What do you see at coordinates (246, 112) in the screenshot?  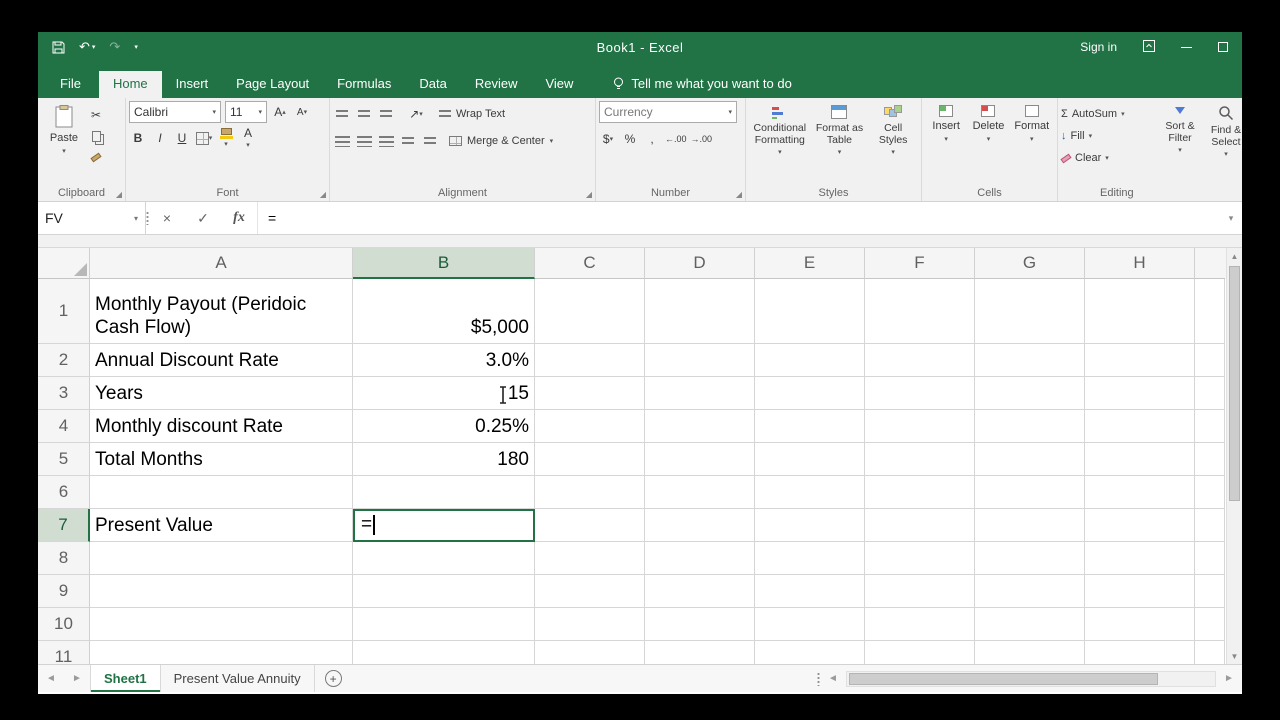 I see `font-size-combo: 11 ▾` at bounding box center [246, 112].